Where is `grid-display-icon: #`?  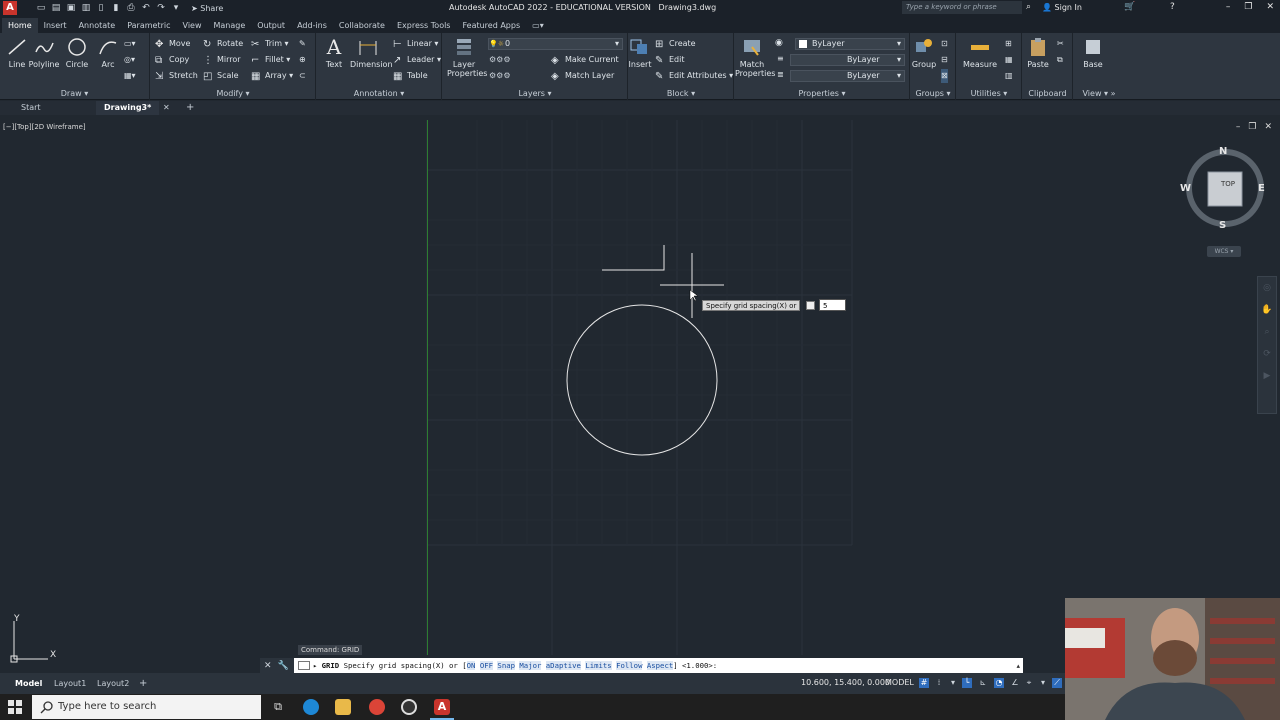
grid-display-icon: # is located at coordinates (924, 683).